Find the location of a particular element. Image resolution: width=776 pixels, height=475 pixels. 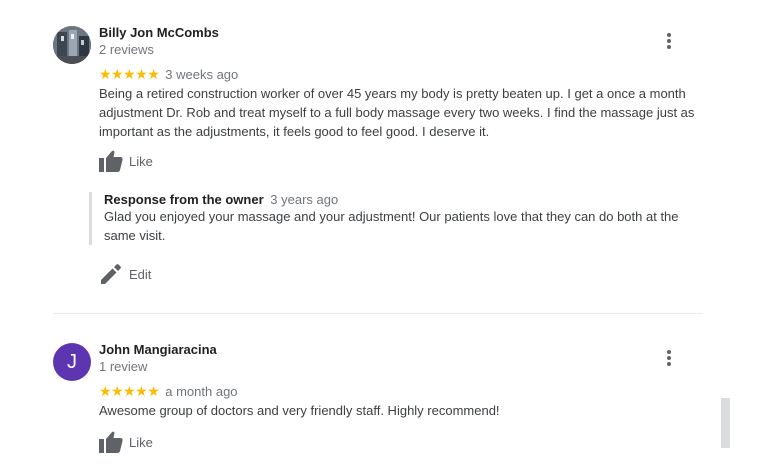

more-vert-icon is located at coordinates (669, 358).